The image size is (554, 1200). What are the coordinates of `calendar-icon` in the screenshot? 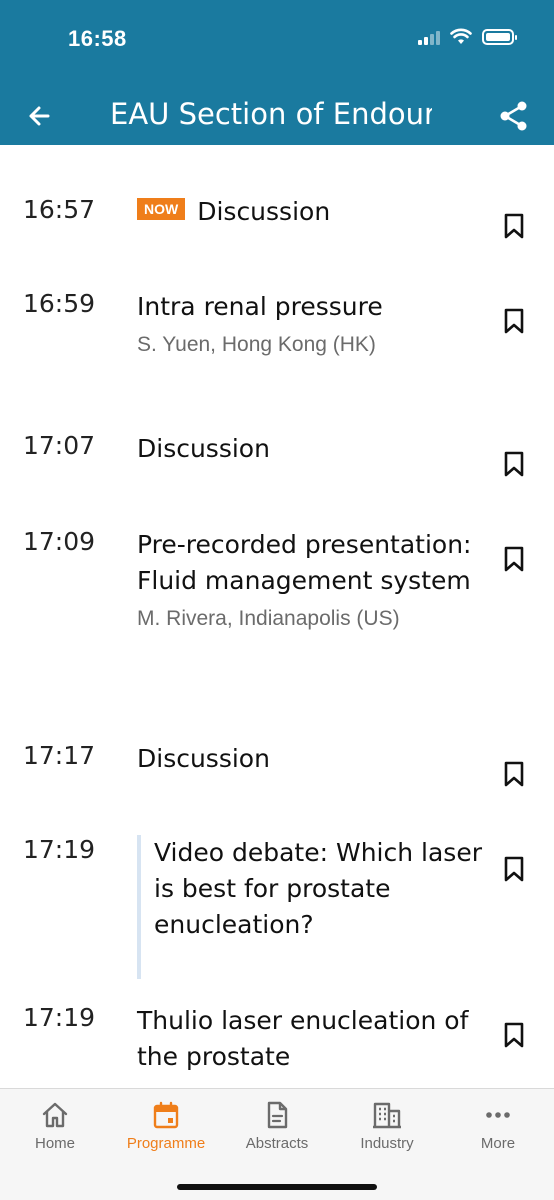 It's located at (166, 1115).